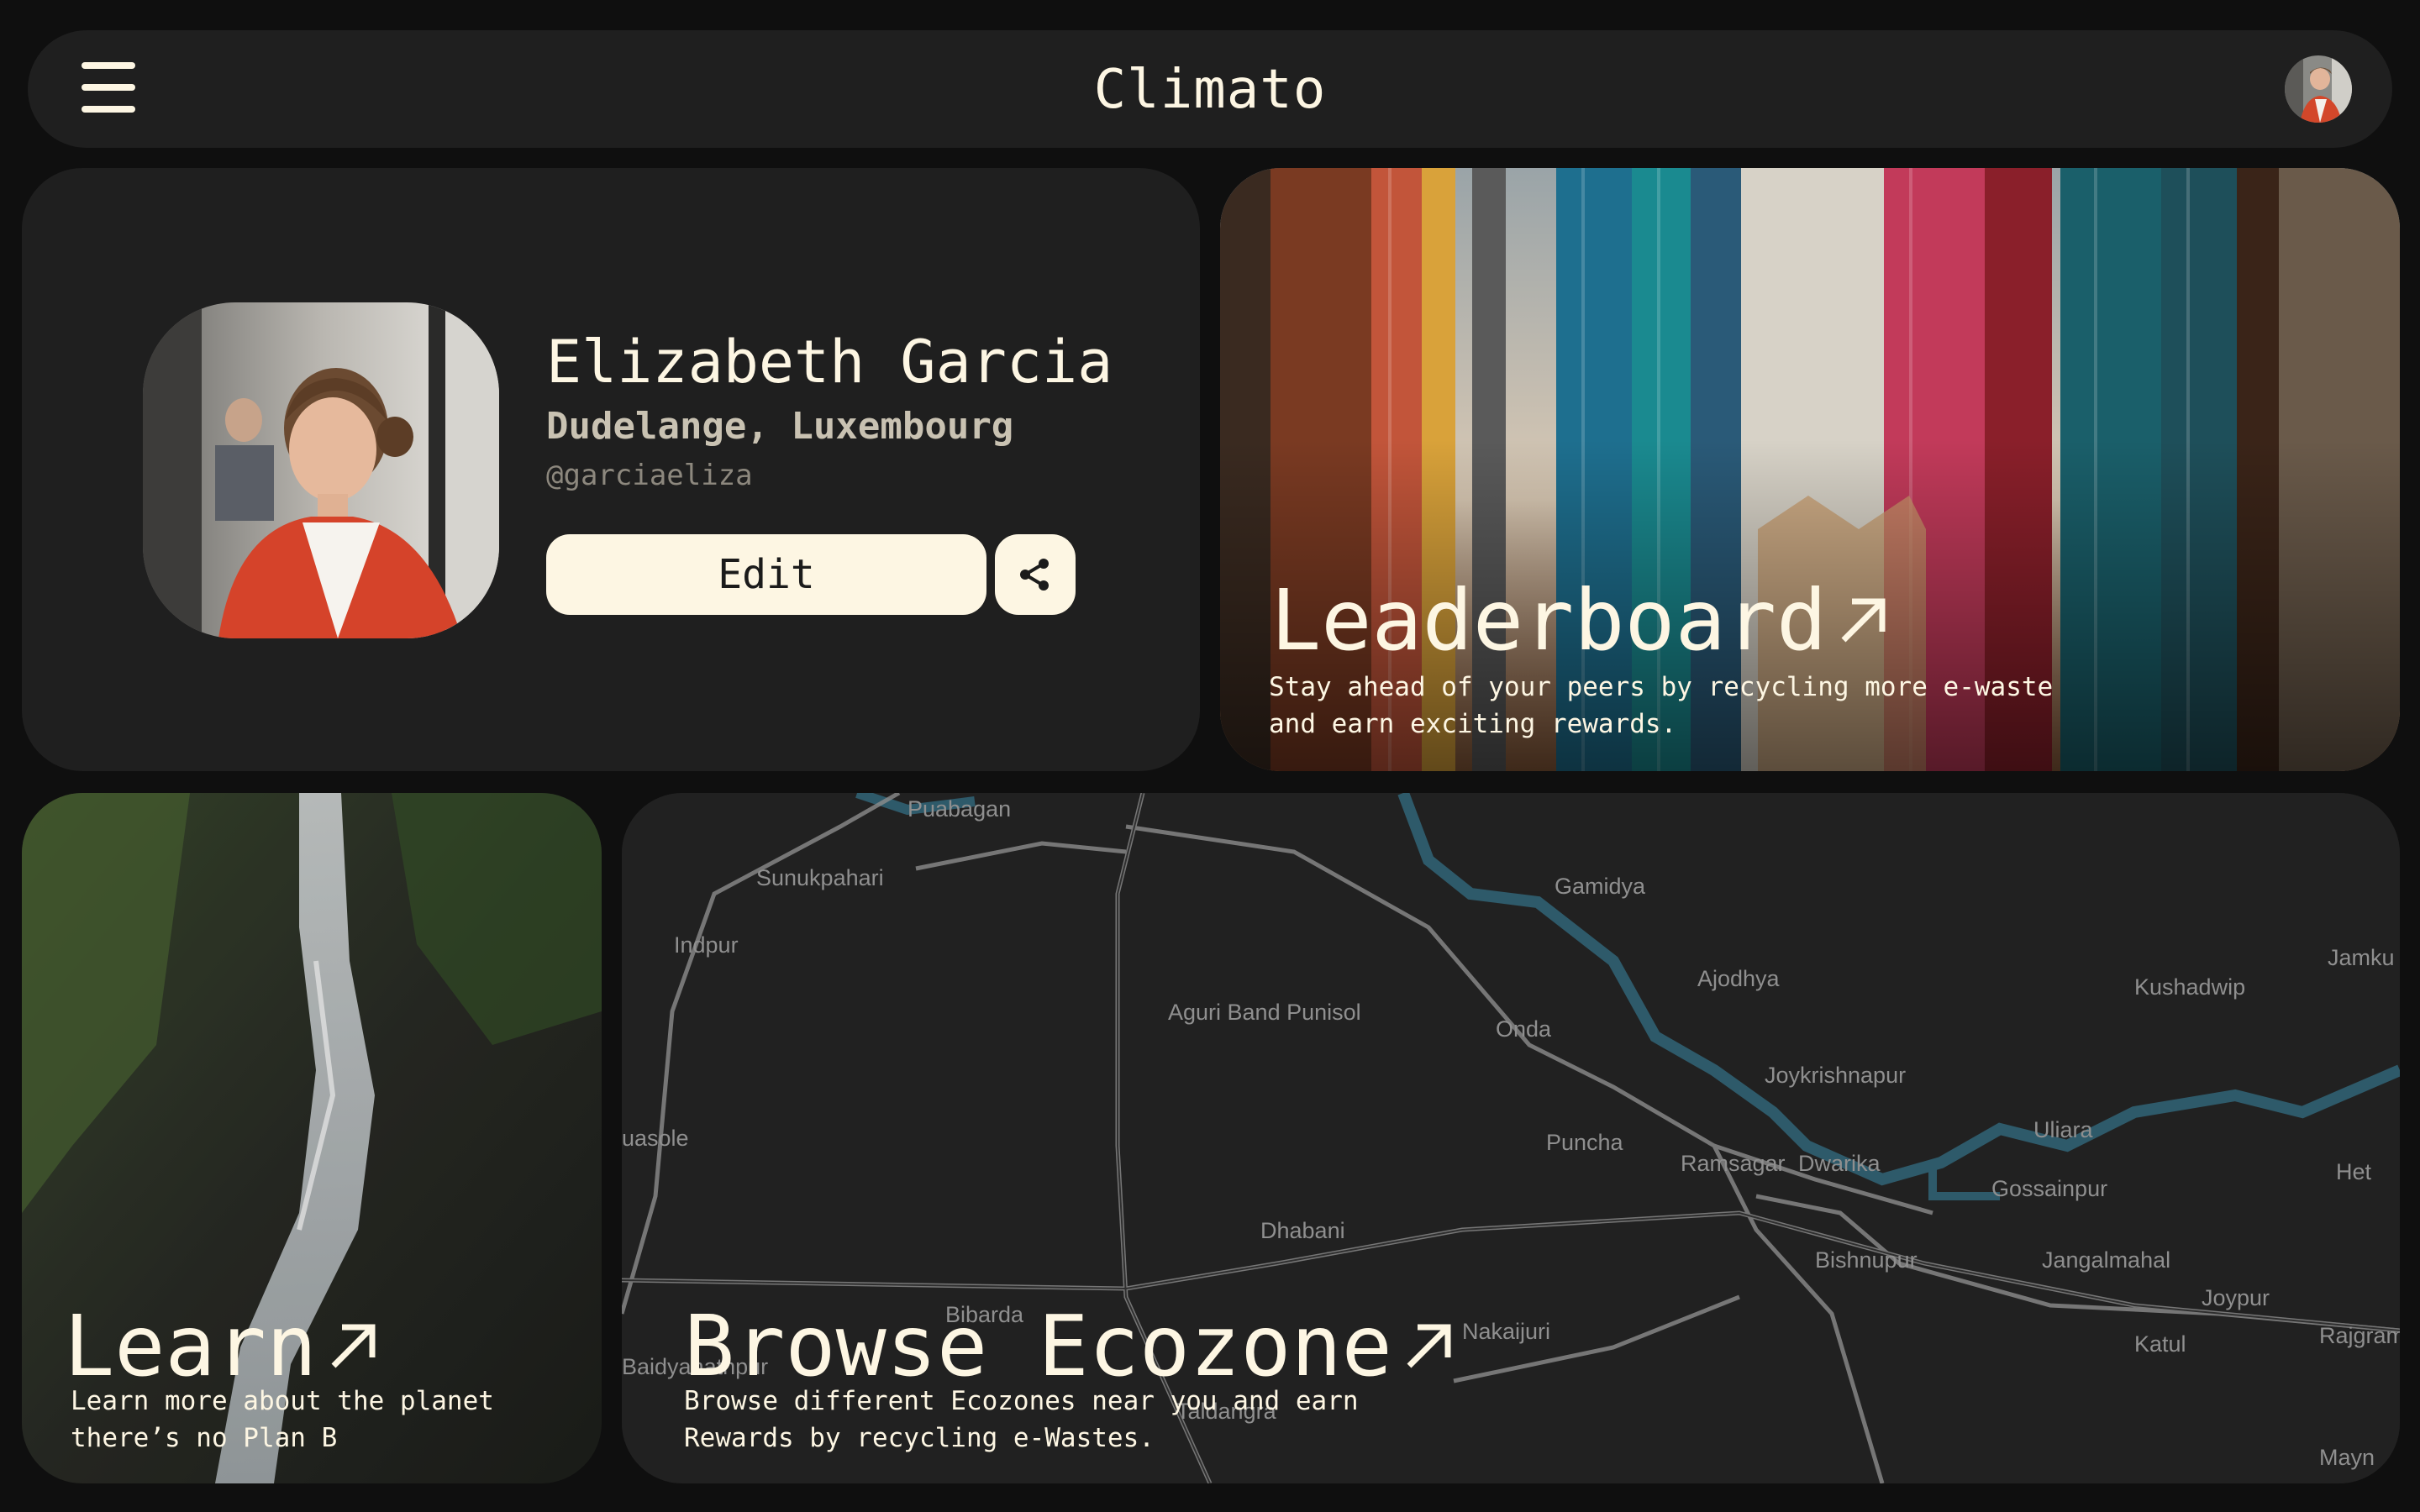 Image resolution: width=2420 pixels, height=1512 pixels. Describe the element at coordinates (1302, 1230) in the screenshot. I see `map-place-label: Dhabani` at that location.